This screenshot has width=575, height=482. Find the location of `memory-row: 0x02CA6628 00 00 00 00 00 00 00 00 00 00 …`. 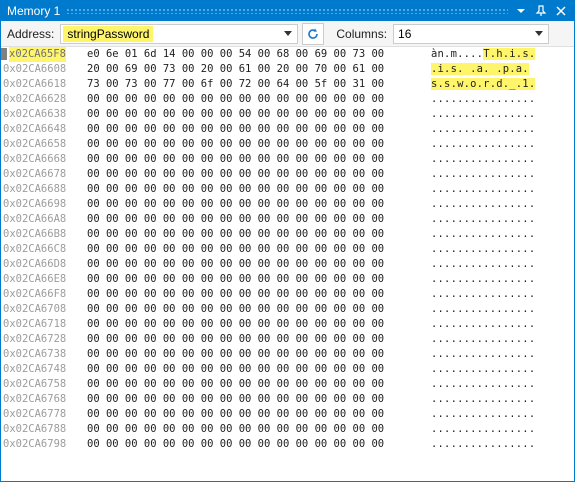

memory-row: 0x02CA6628 00 00 00 00 00 00 00 00 00 00 … is located at coordinates (287, 99).